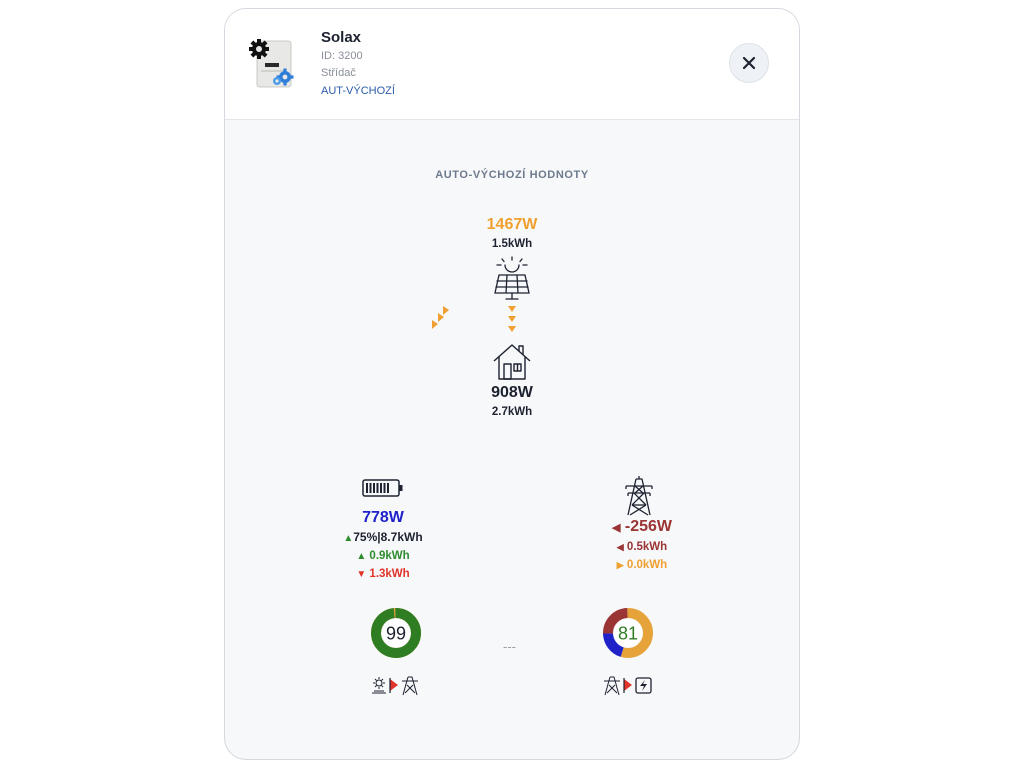  I want to click on grid-import: 0.5kWh, so click(647, 547).